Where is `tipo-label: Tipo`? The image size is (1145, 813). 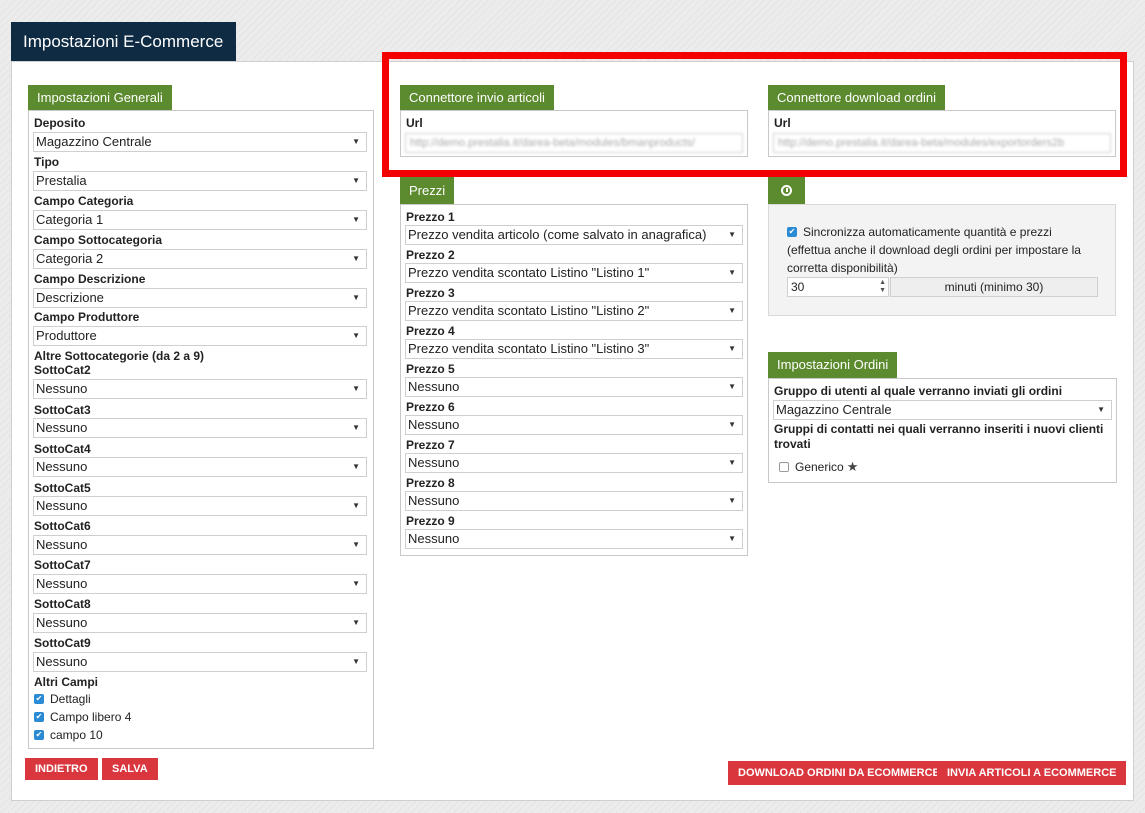 tipo-label: Tipo is located at coordinates (47, 162).